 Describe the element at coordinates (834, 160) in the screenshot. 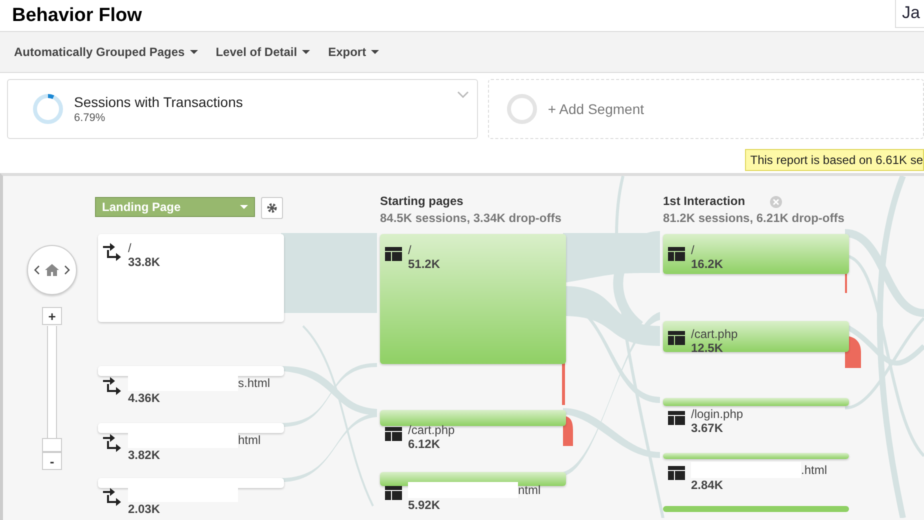

I see `sampling-notice: This report is based on 6.61K se` at that location.